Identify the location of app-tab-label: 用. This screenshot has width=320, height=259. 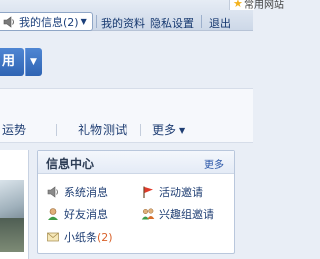
(9, 61).